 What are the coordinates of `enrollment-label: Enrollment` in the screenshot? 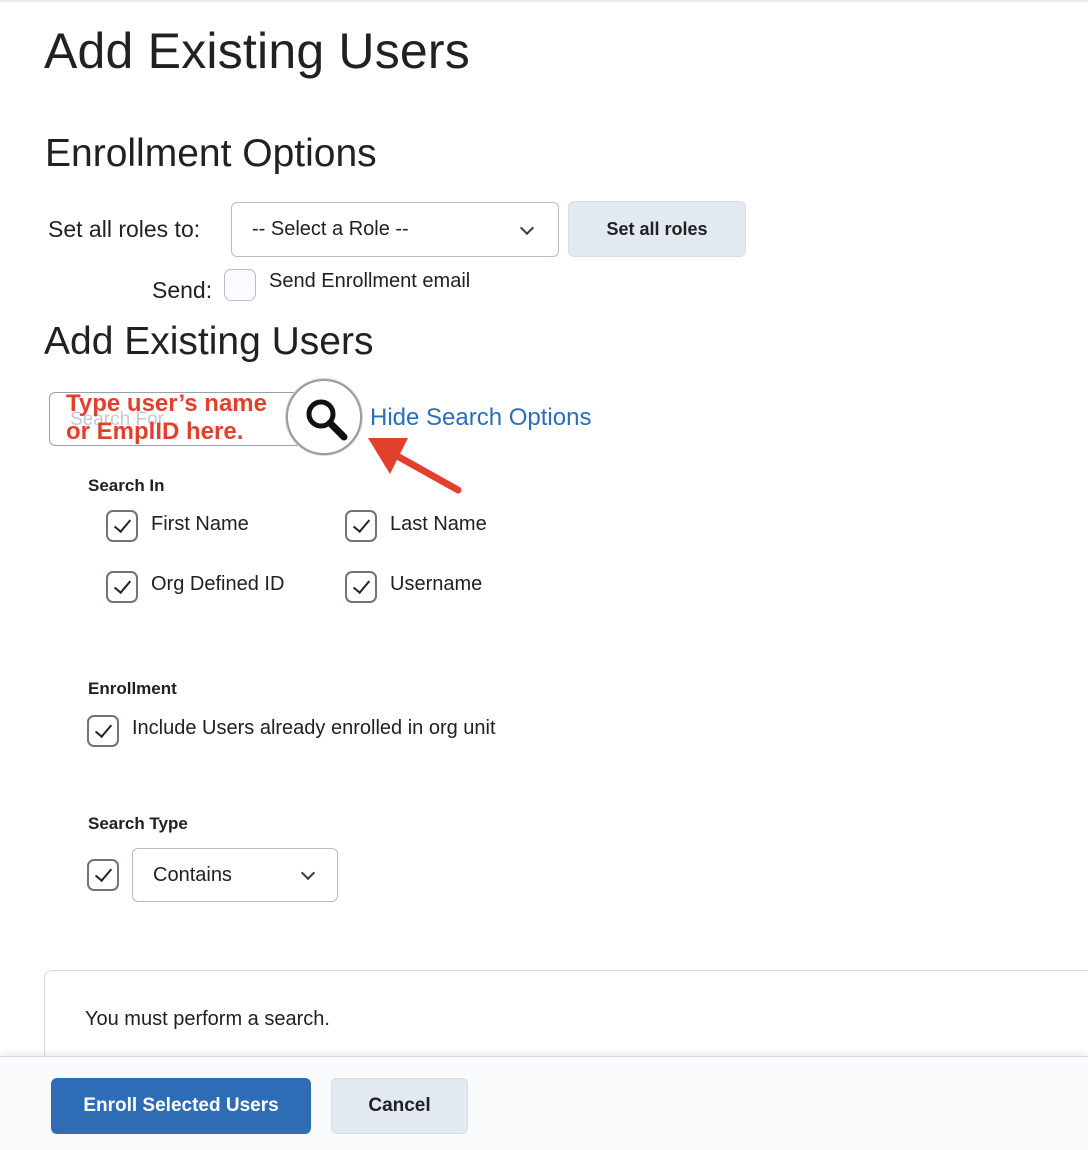 It's located at (132, 688).